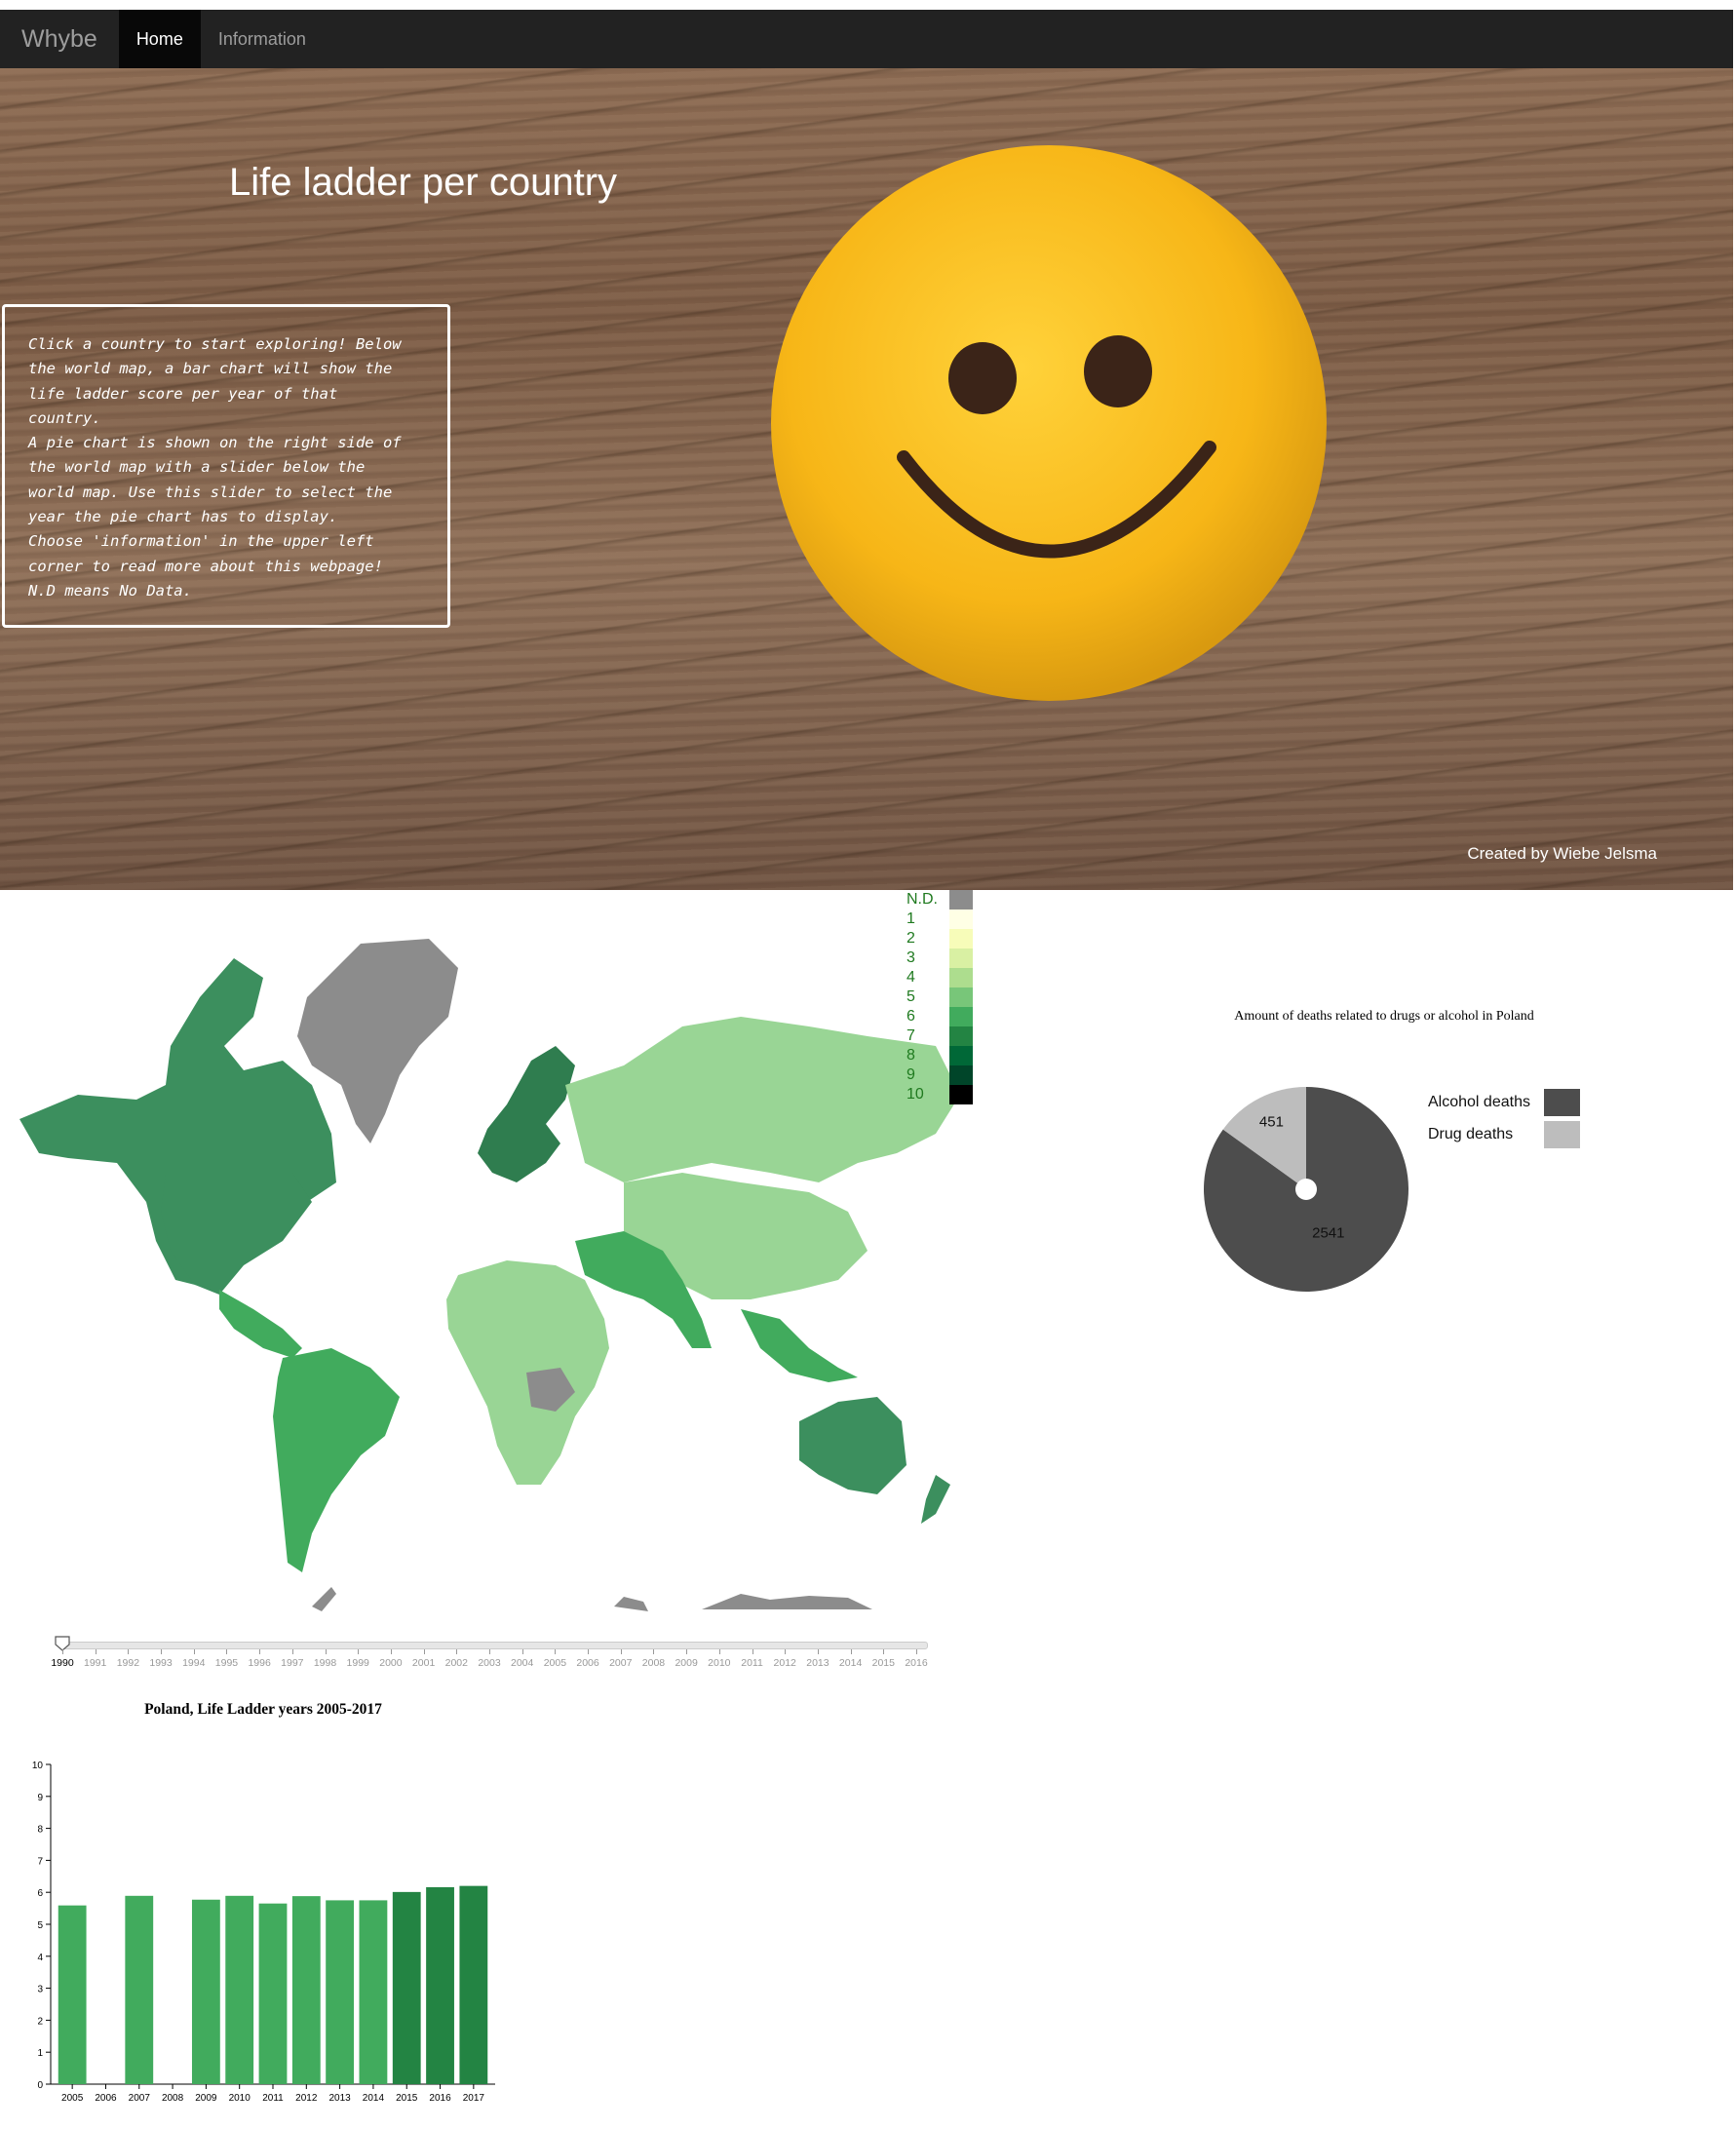  I want to click on pie-slices: 2541 451, so click(1306, 1189).